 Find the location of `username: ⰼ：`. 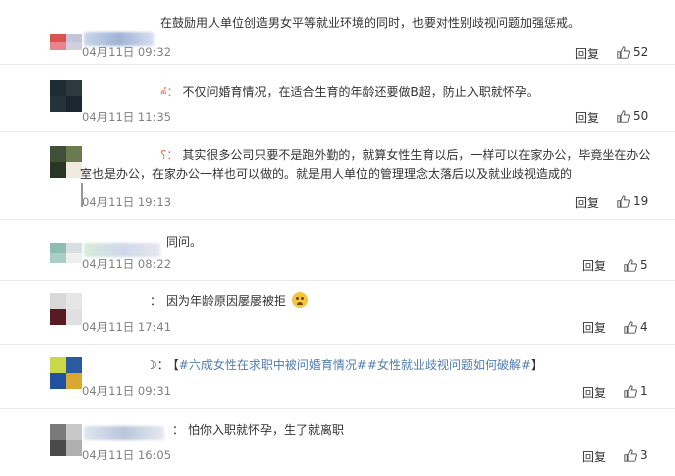

username: ⰼ： is located at coordinates (169, 92).